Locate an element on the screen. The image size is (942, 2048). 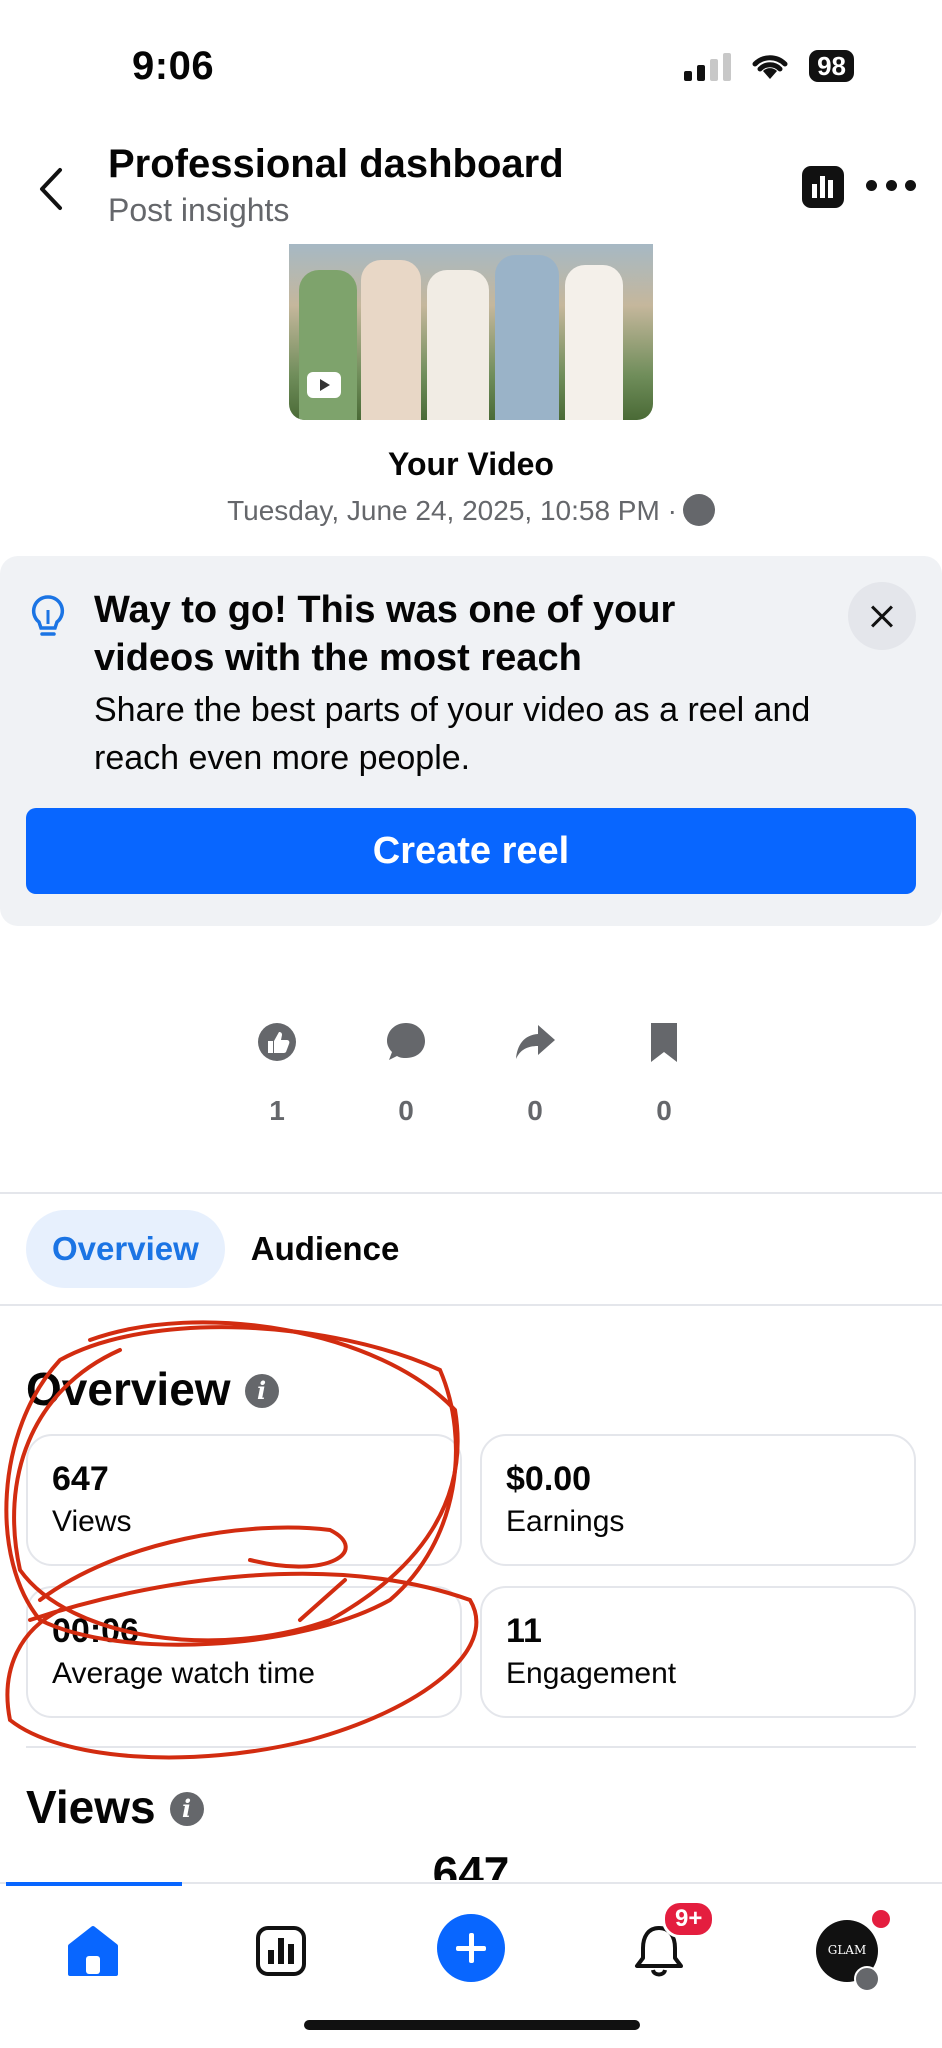
metric-card-views: 647 Views is located at coordinates (244, 1500).